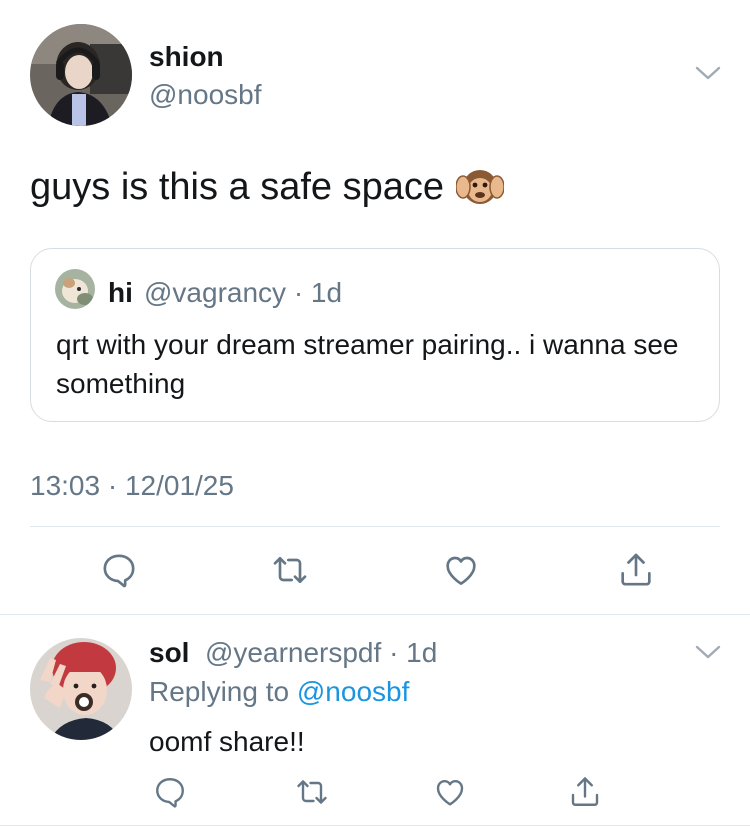 The width and height of the screenshot is (750, 827). I want to click on reply-tweet-text: oomf share!!, so click(227, 741).